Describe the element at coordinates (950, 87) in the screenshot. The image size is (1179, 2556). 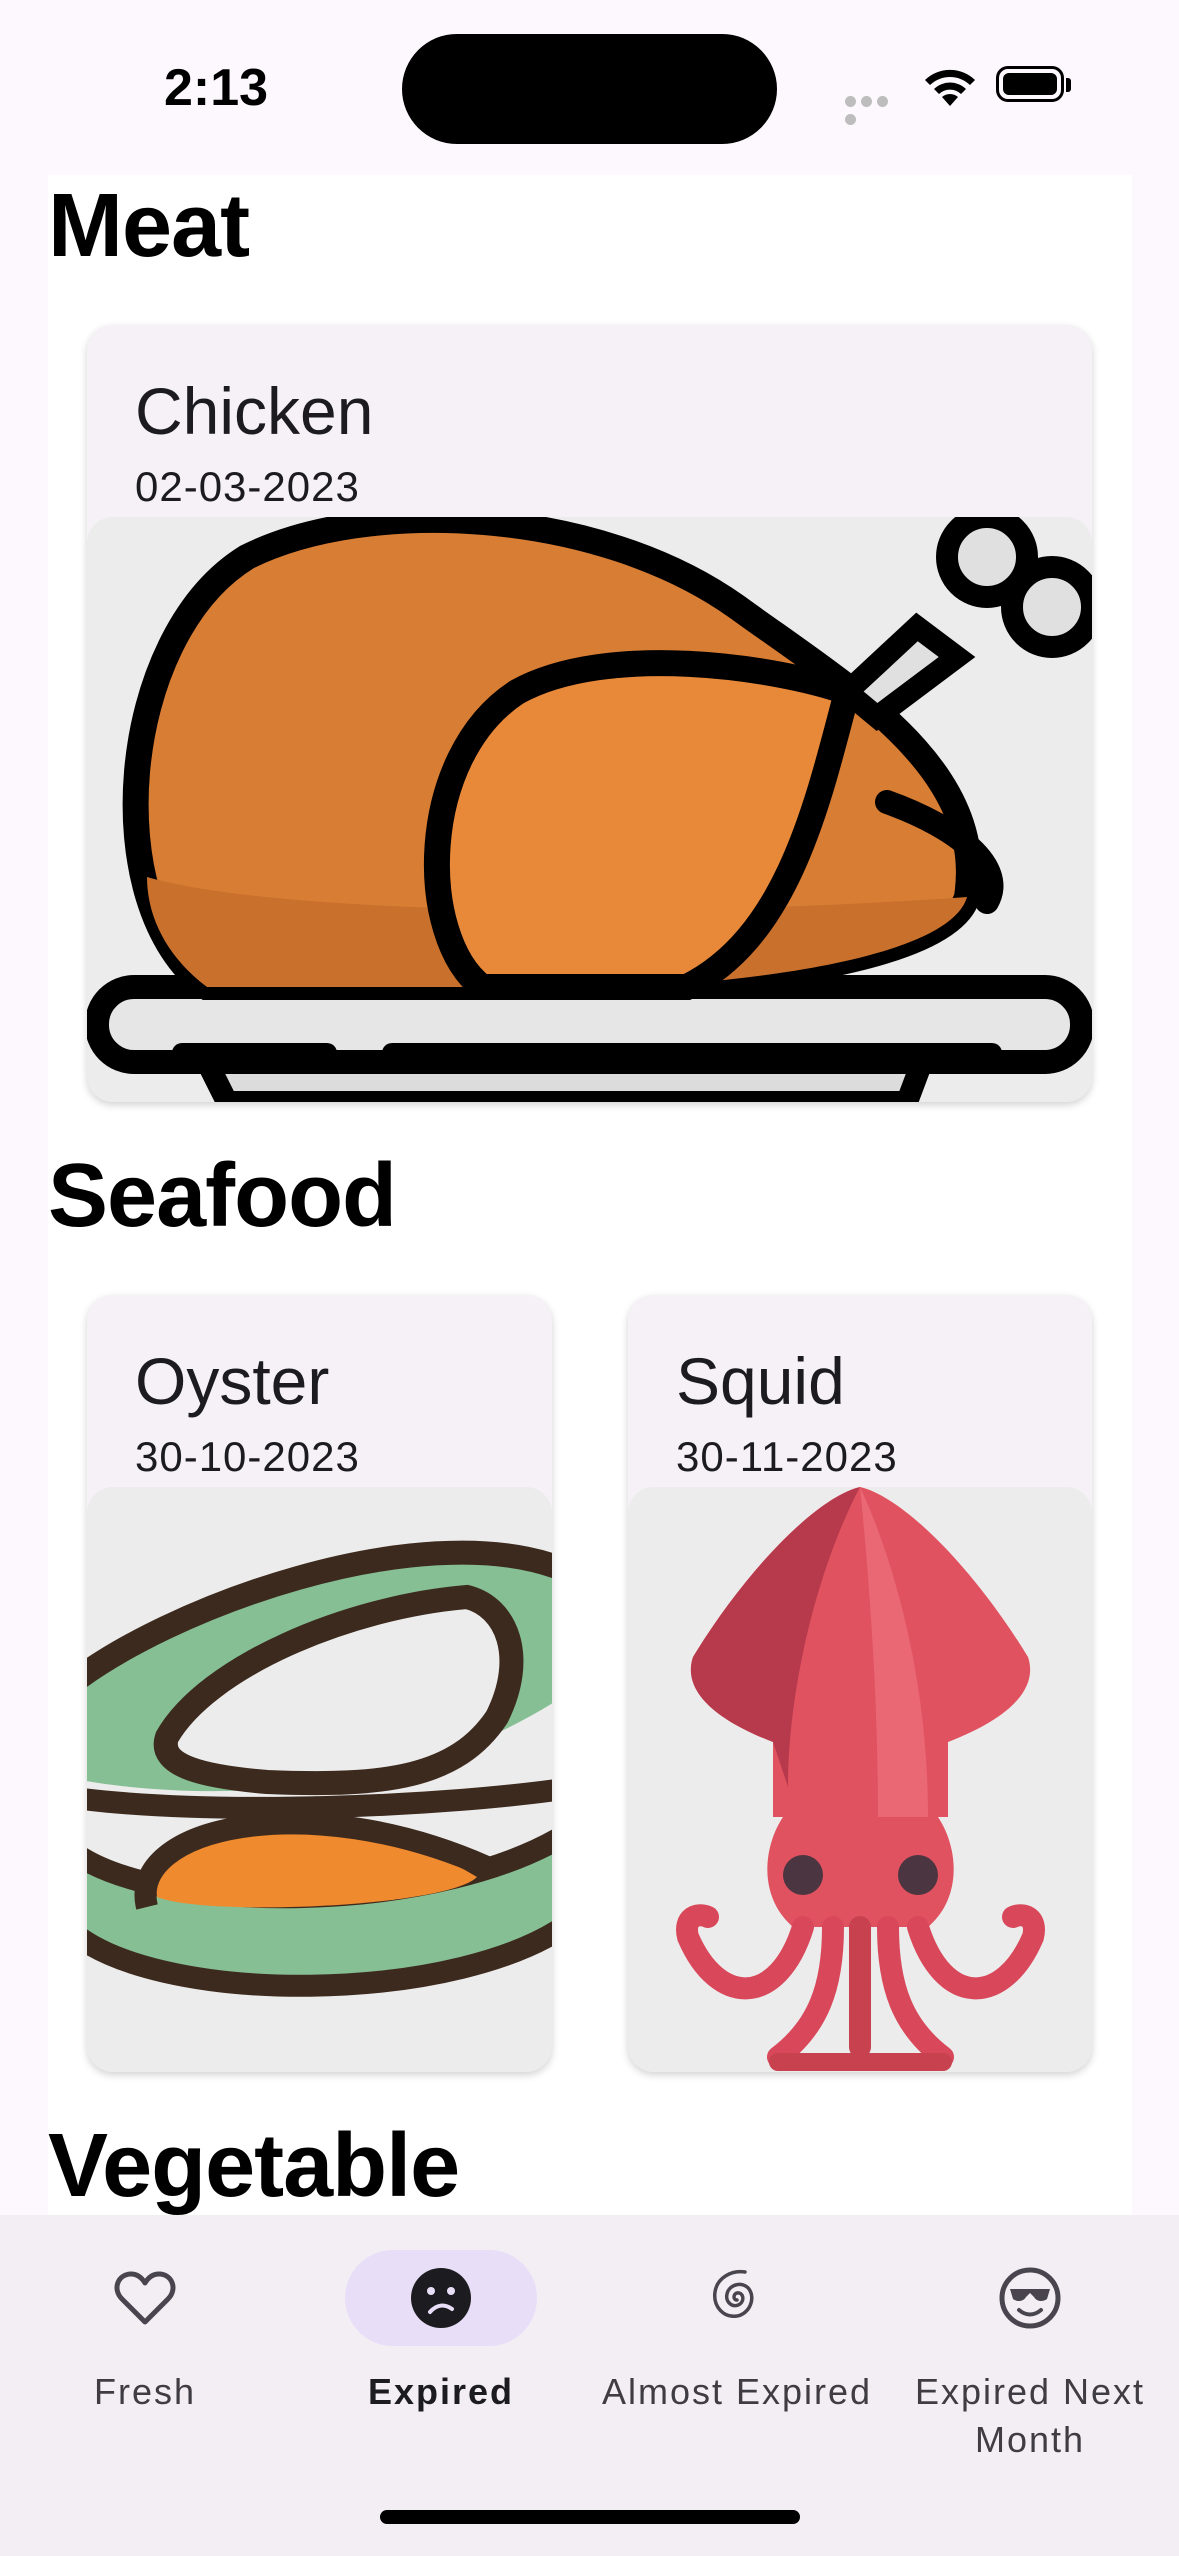
I see `wifi-icon` at that location.